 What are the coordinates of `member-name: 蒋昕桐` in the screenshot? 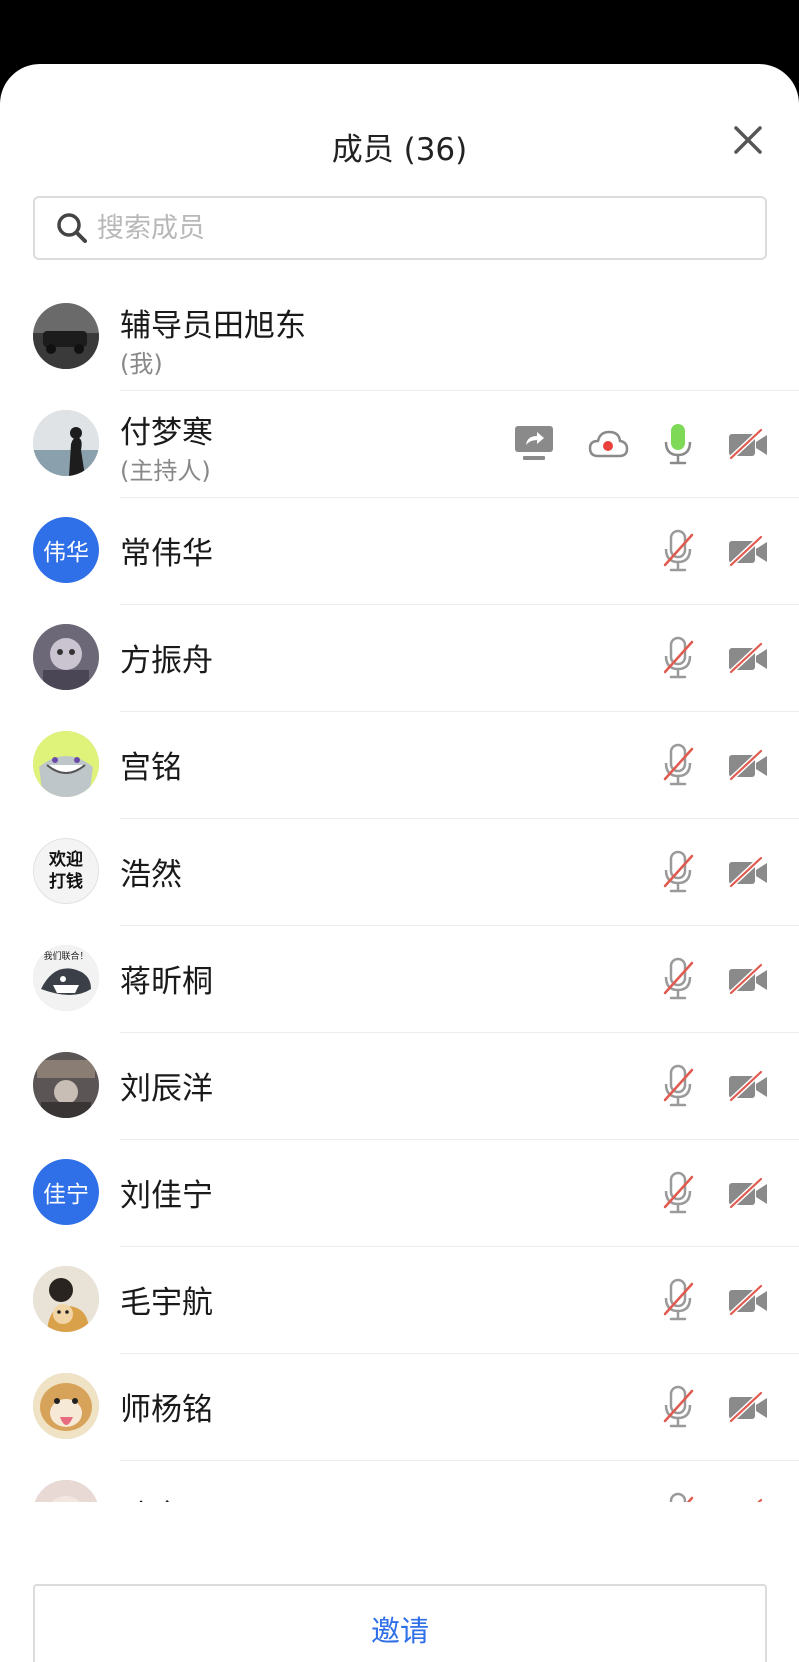 It's located at (166, 982).